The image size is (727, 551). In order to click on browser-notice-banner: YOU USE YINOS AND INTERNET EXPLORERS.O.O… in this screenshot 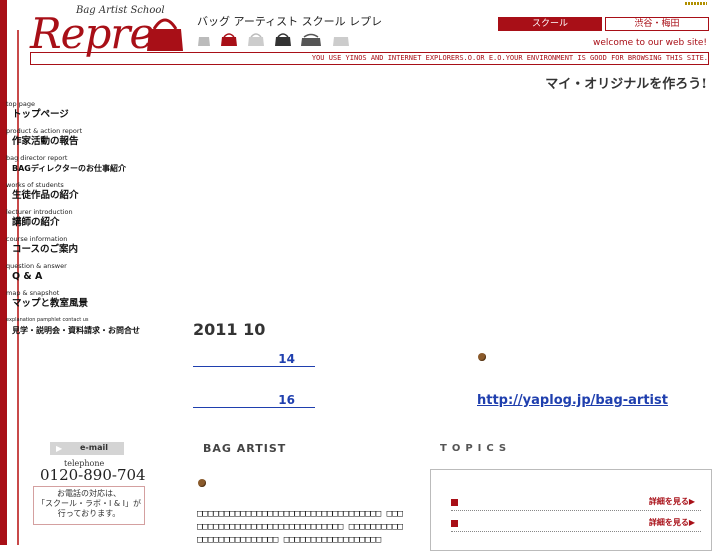, I will do `click(369, 58)`.